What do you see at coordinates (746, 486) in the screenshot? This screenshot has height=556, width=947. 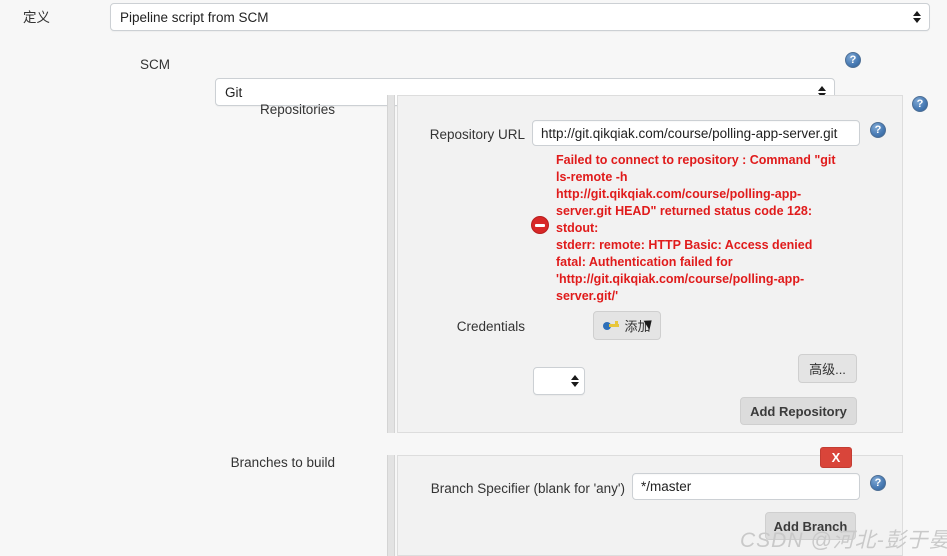 I see `branch-specifier-input: */master` at bounding box center [746, 486].